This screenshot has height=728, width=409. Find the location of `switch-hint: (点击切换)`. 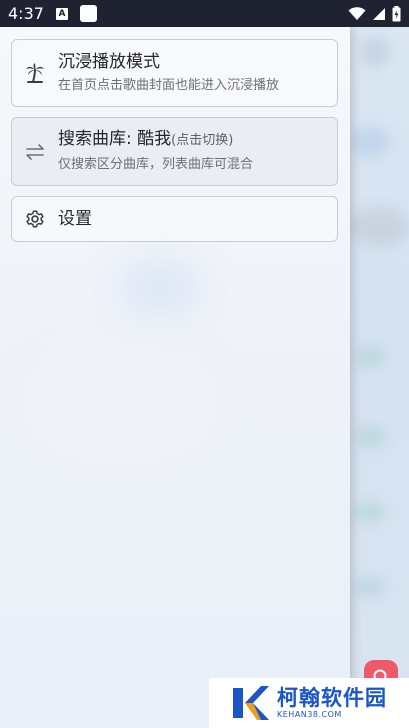

switch-hint: (点击切换) is located at coordinates (202, 140).